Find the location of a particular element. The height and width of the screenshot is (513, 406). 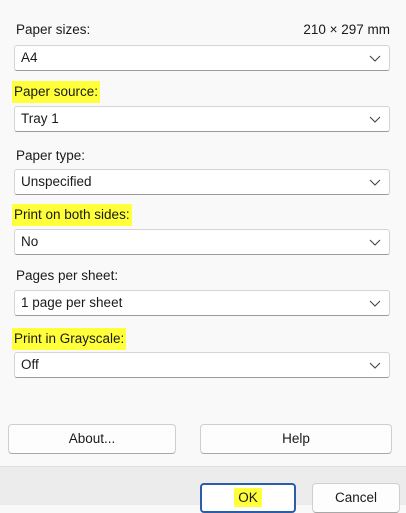

pages-per-sheet-value: 1 page per sheet is located at coordinates (72, 302).